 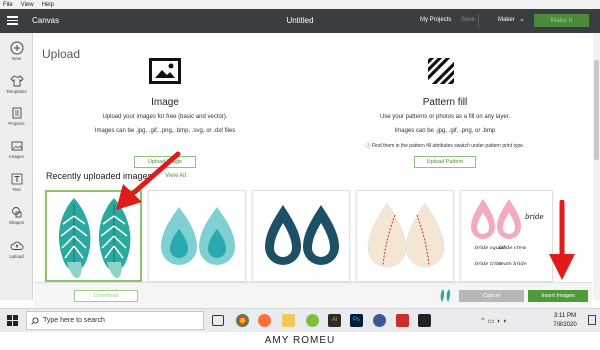 What do you see at coordinates (27, 5) in the screenshot?
I see `menu-view: View` at bounding box center [27, 5].